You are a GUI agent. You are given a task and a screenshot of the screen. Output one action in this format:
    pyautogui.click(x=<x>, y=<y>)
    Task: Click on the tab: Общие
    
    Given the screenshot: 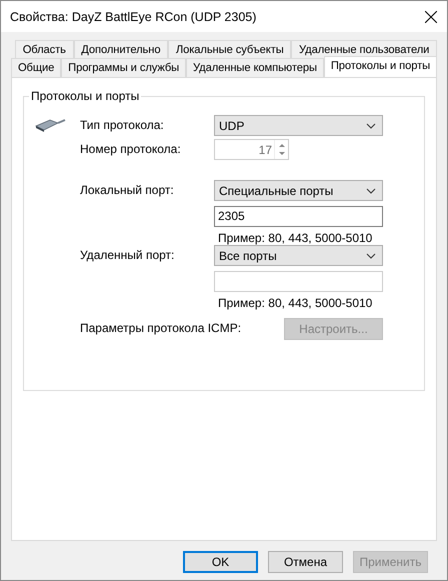 What is the action you would take?
    pyautogui.click(x=36, y=67)
    